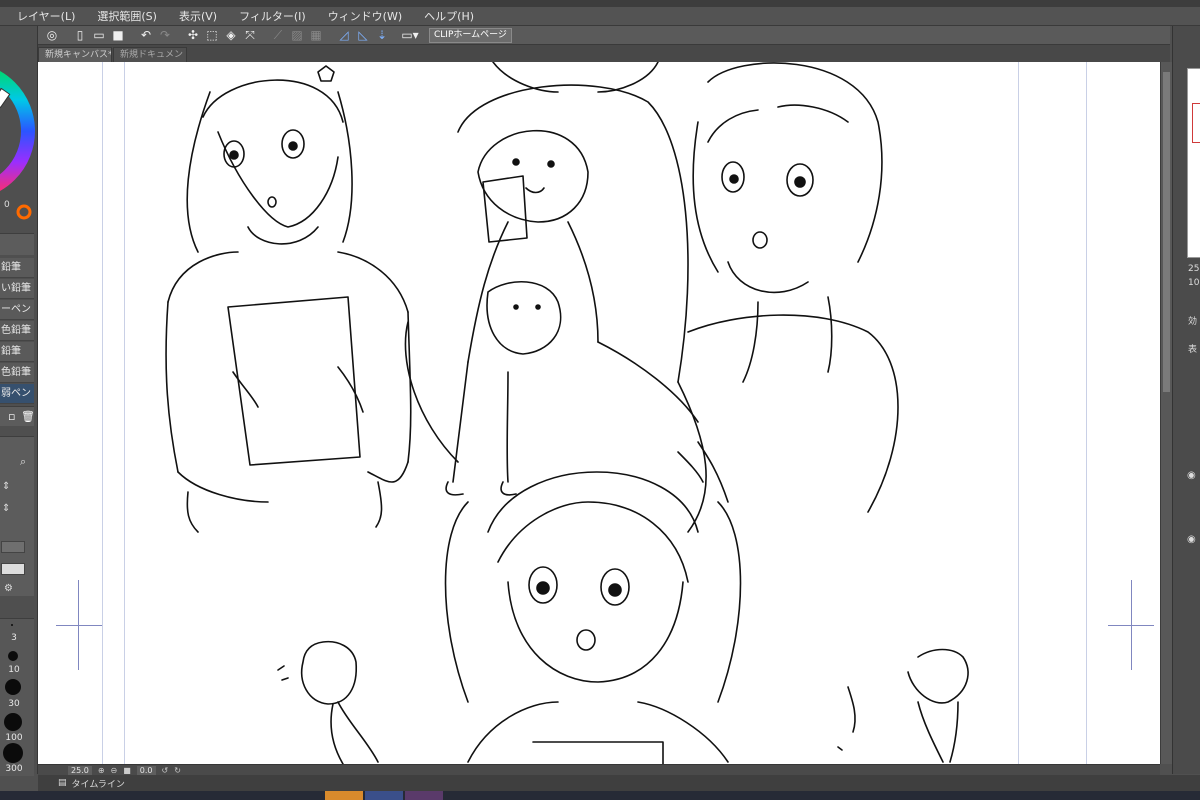 The image size is (1200, 800). I want to click on os-taskbar, so click(600, 795).